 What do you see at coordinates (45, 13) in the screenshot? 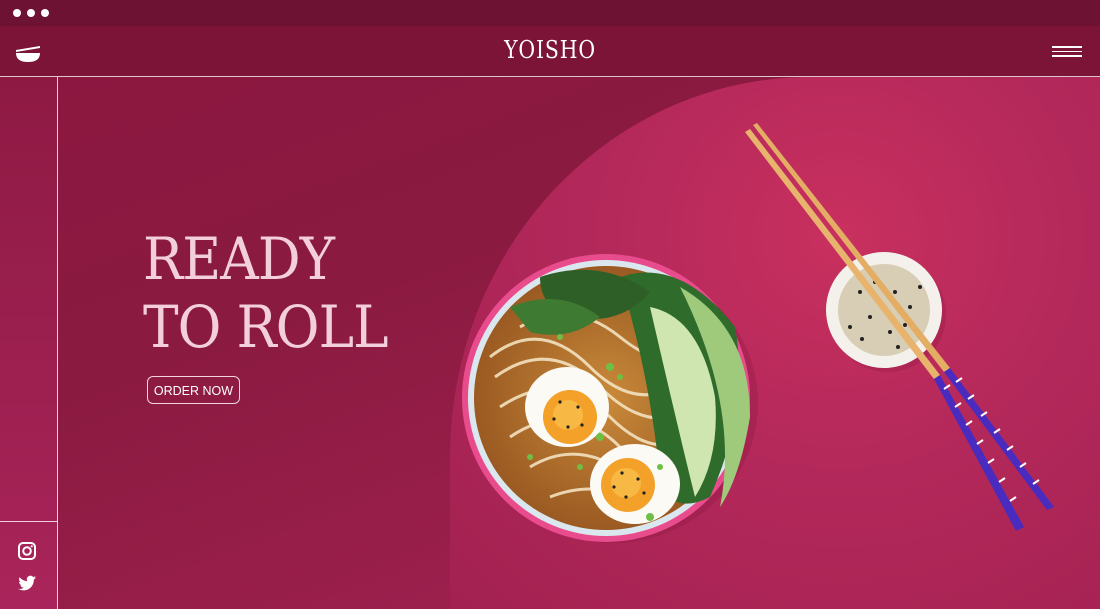
I see `window-dot-maximize` at bounding box center [45, 13].